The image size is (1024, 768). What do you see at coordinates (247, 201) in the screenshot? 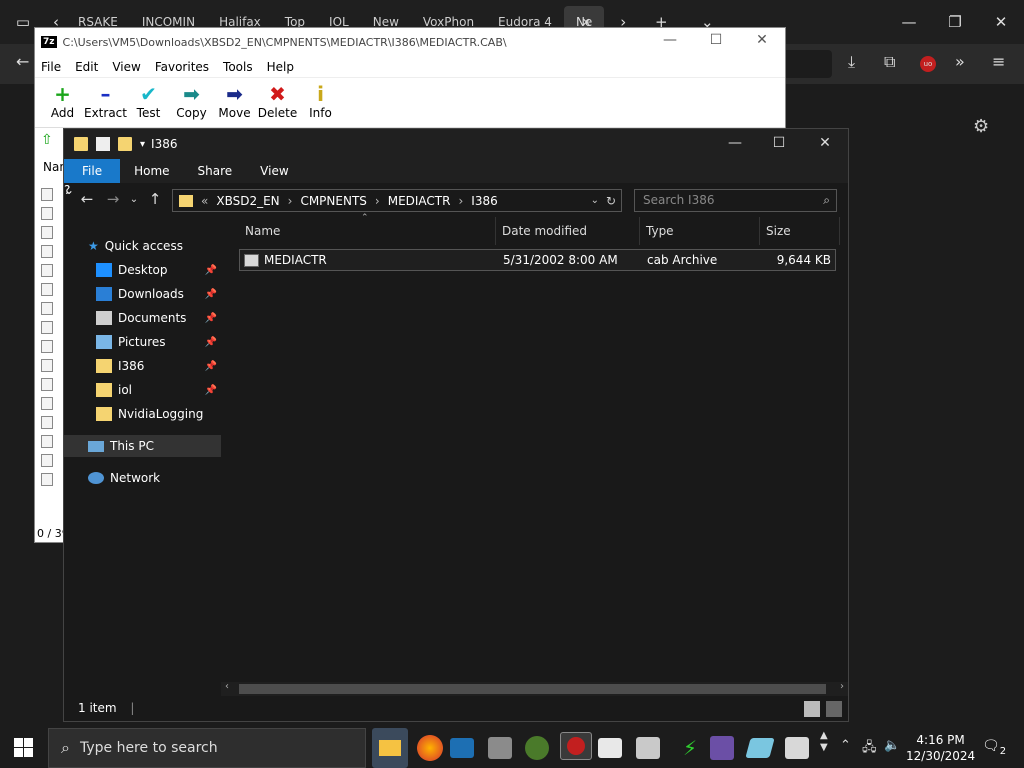
I see `breadcrumb-segment: XBSD2_EN` at bounding box center [247, 201].